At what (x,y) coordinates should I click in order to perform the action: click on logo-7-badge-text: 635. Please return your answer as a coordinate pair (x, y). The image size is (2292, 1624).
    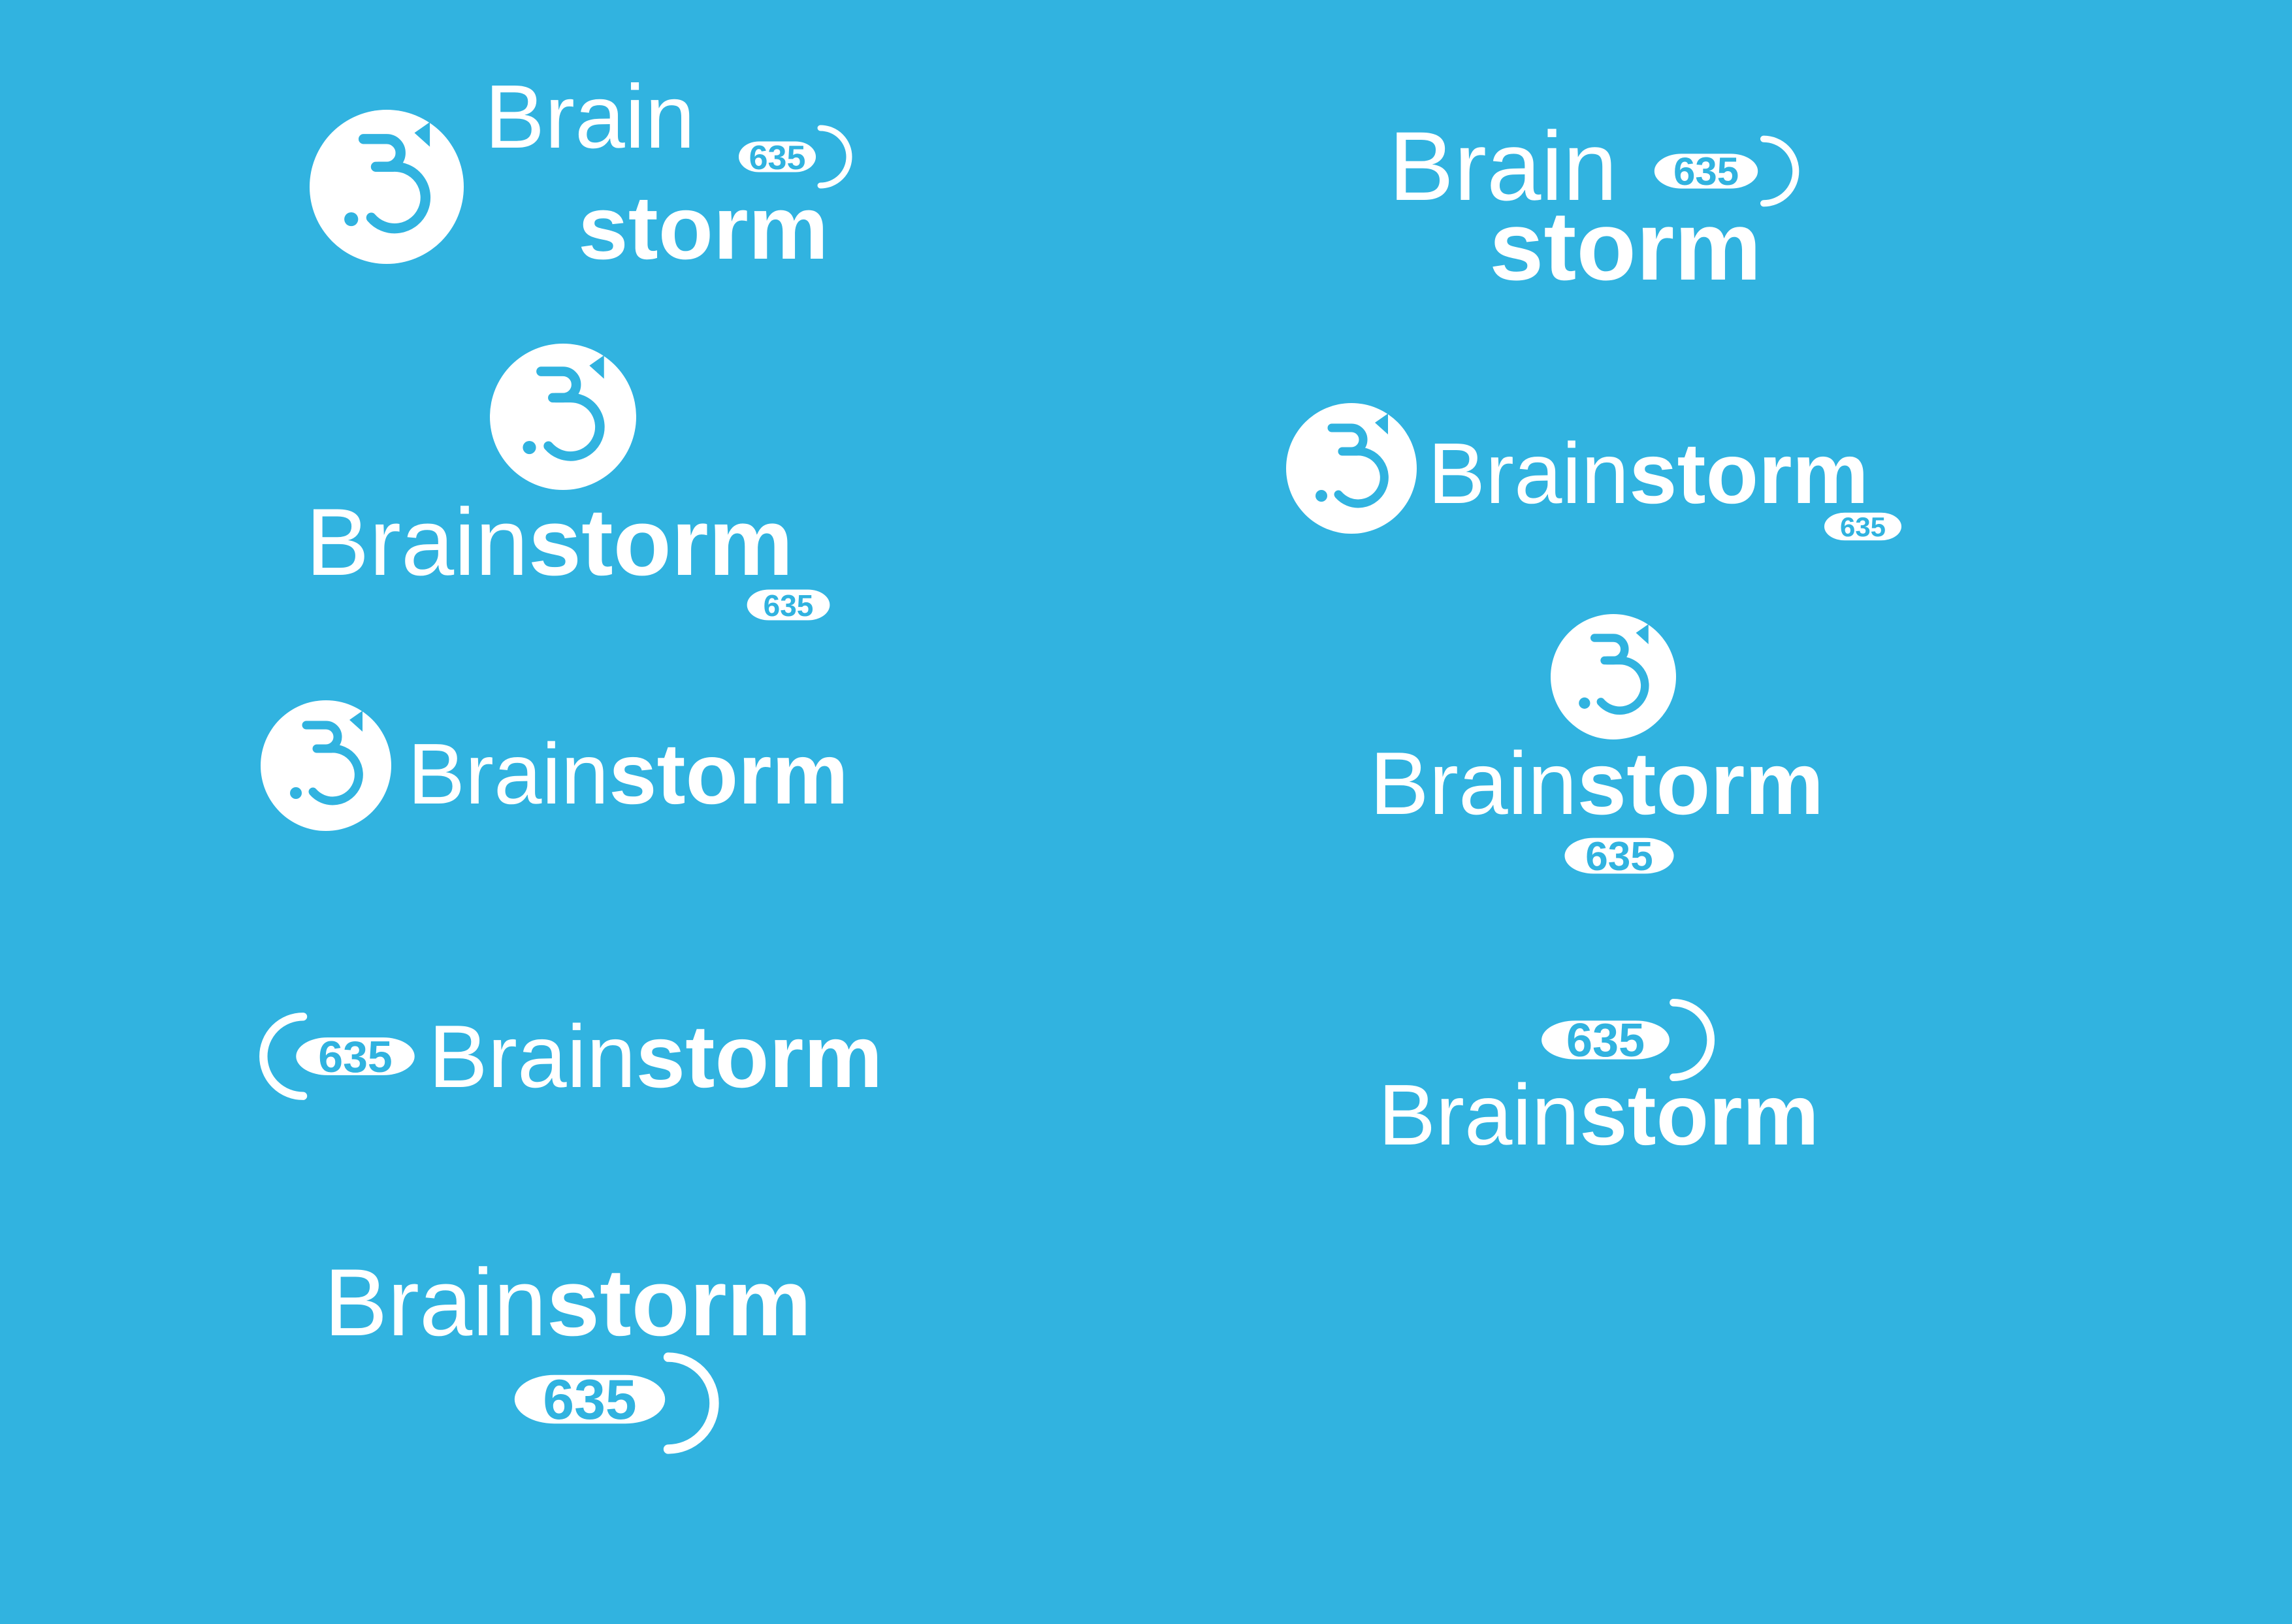
    Looking at the image, I should click on (1863, 527).